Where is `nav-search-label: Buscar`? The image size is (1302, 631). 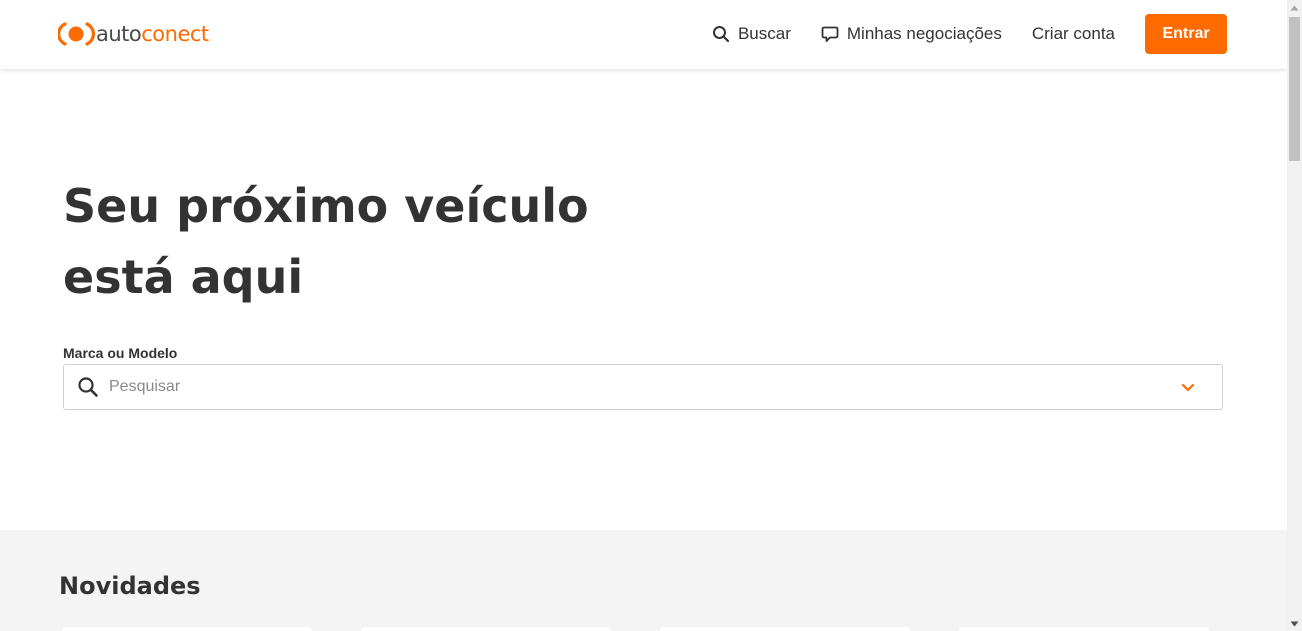
nav-search-label: Buscar is located at coordinates (764, 33).